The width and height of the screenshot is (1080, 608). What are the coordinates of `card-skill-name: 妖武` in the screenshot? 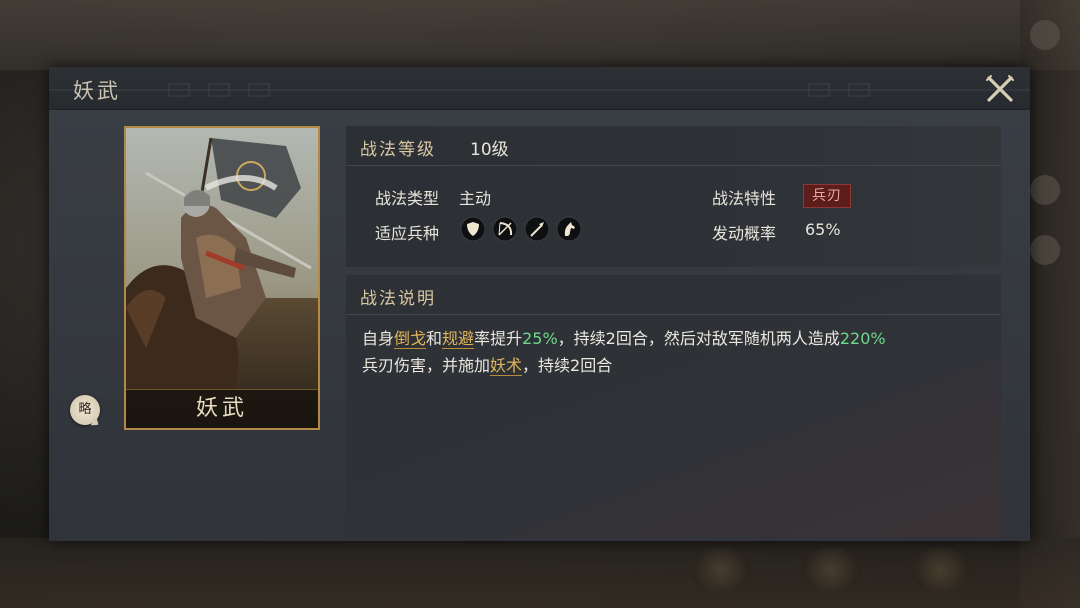 It's located at (221, 408).